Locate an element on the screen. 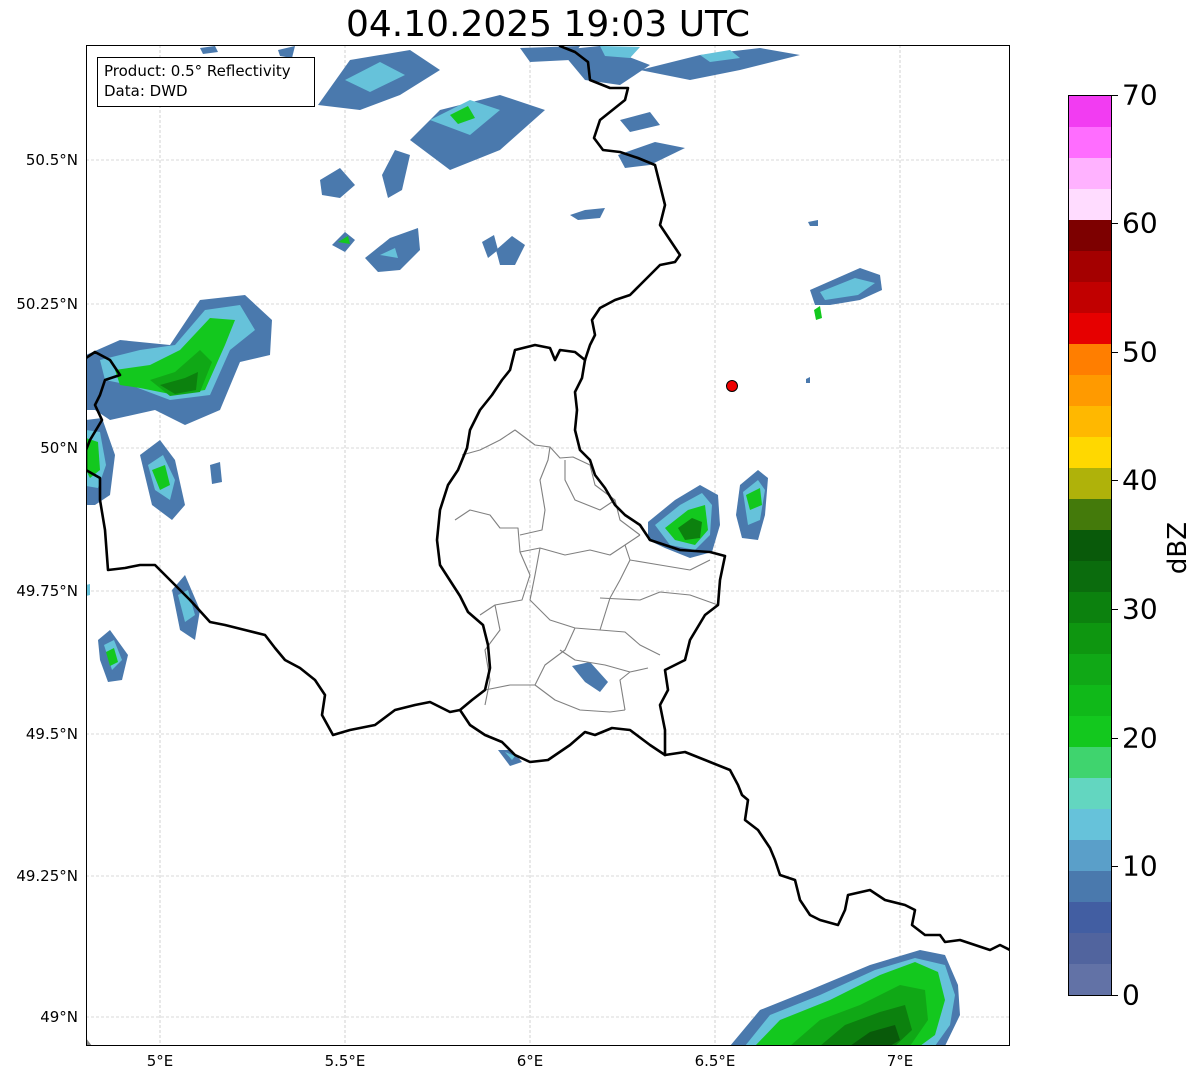 Image resolution: width=1202 pixels, height=1081 pixels. colorbar-label: 70 is located at coordinates (1140, 95).